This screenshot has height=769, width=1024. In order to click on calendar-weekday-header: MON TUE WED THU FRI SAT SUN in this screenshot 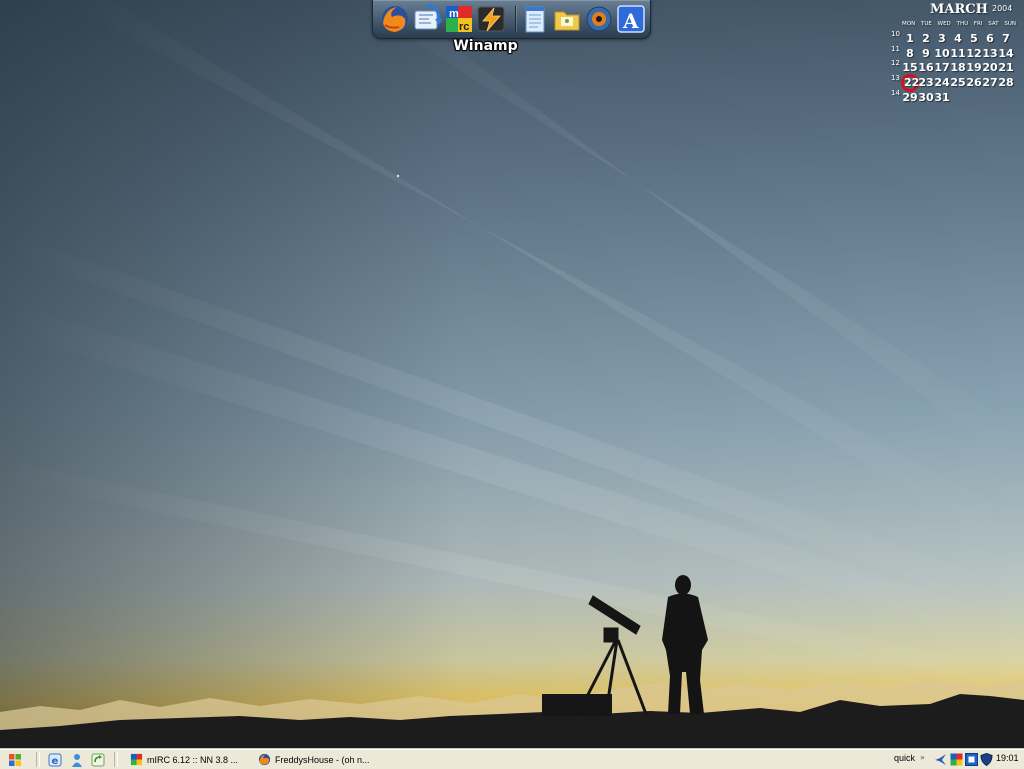, I will do `click(959, 24)`.